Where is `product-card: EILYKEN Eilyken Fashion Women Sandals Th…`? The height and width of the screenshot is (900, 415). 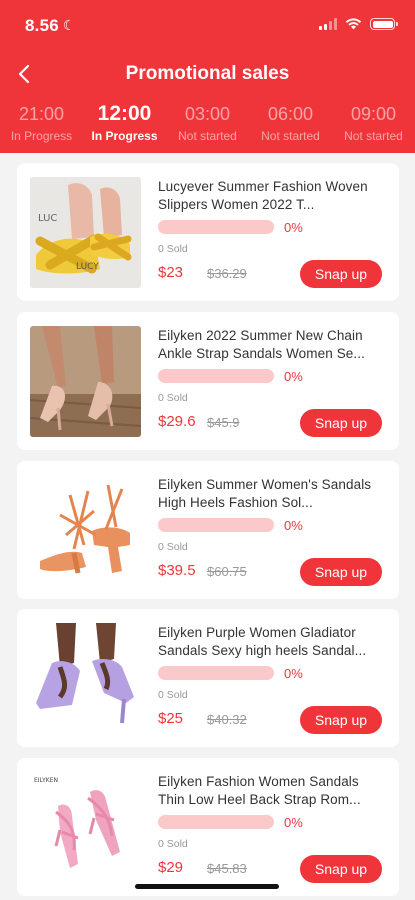 product-card: EILYKEN Eilyken Fashion Women Sandals Th… is located at coordinates (208, 827).